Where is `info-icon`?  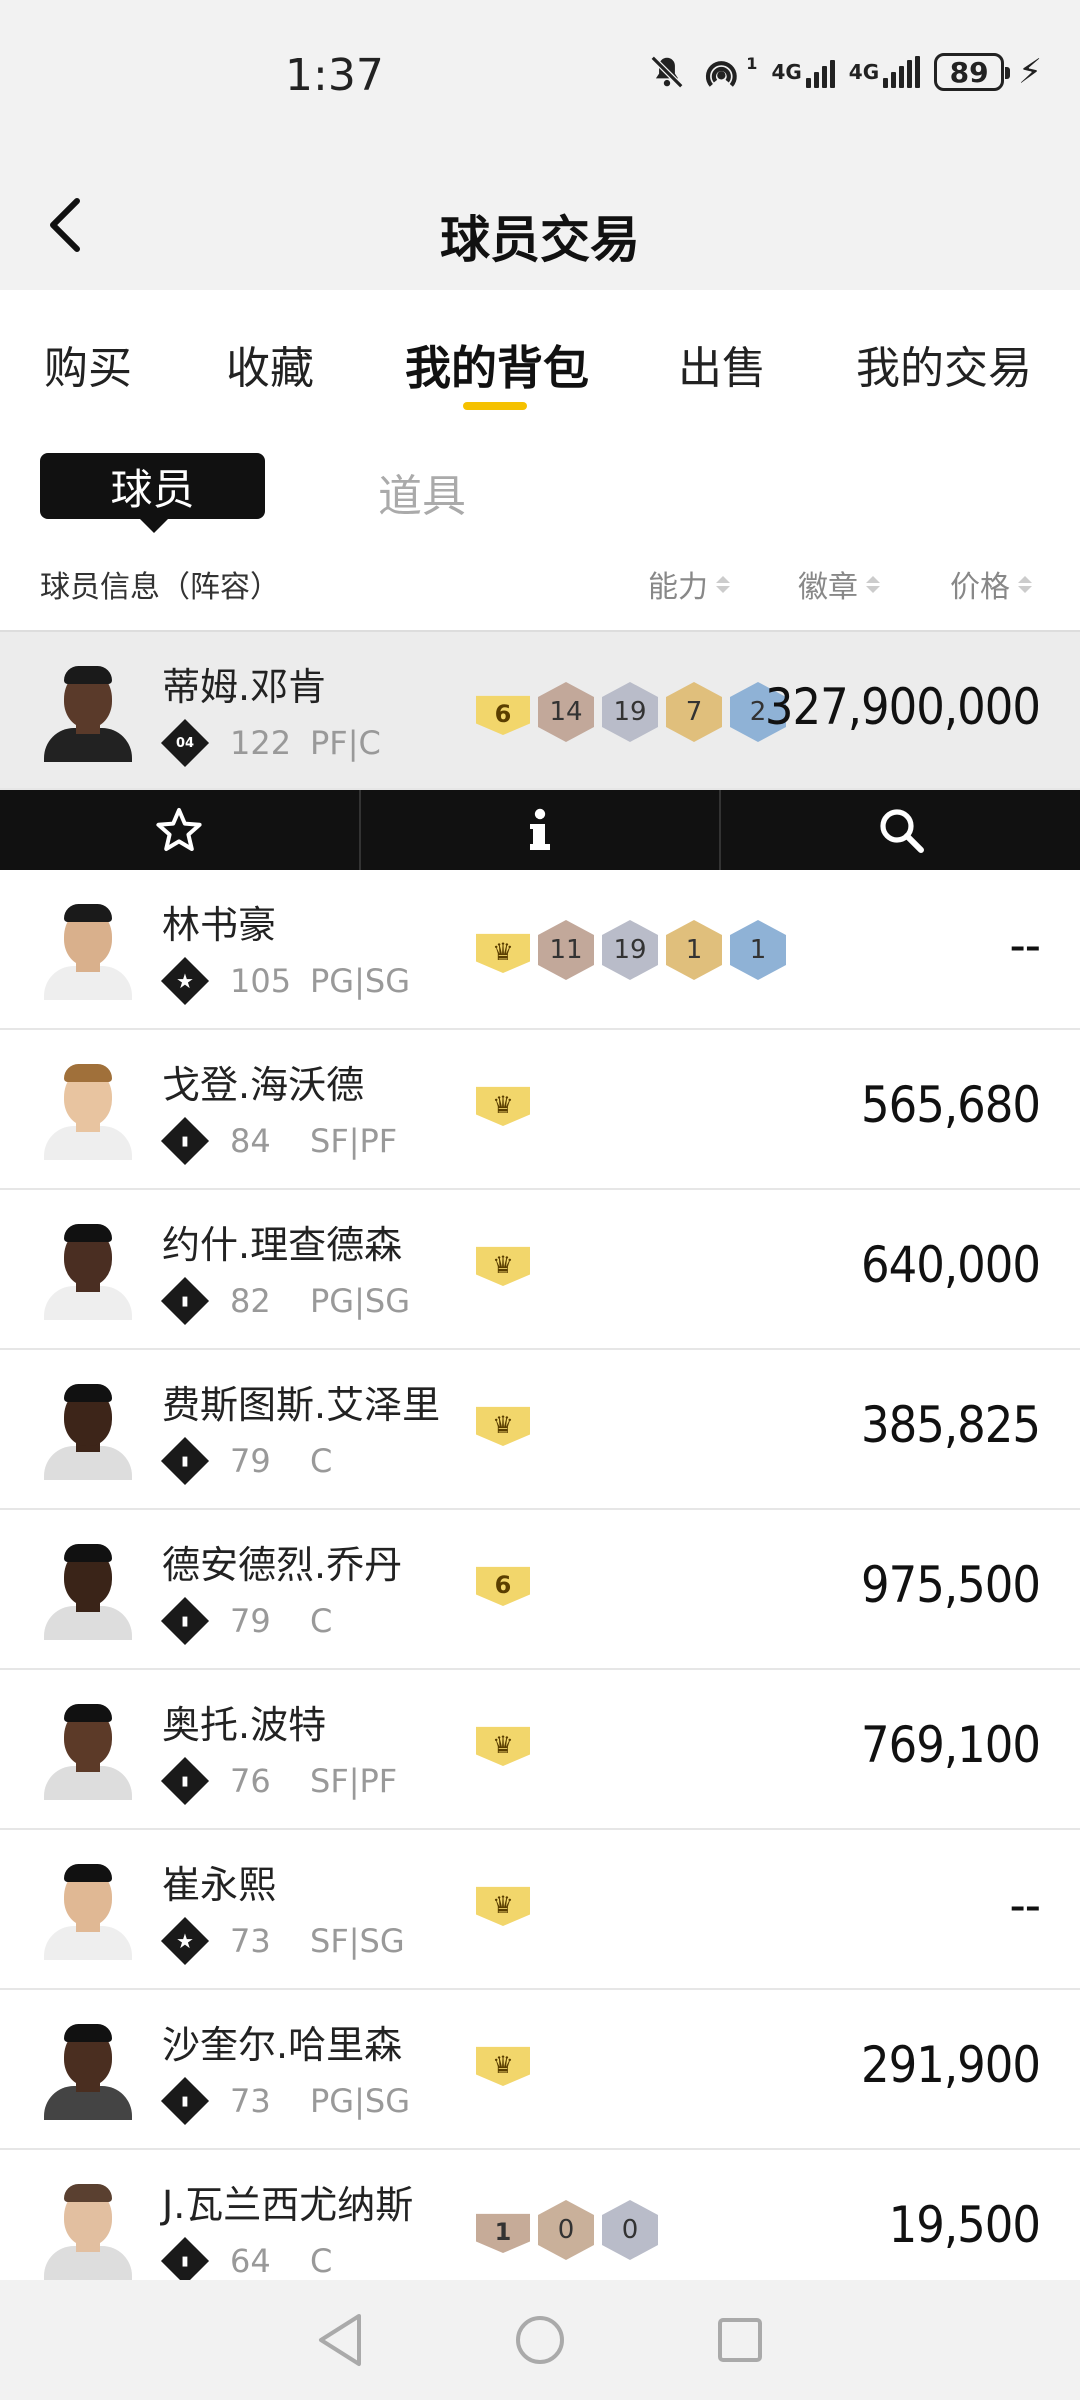 info-icon is located at coordinates (540, 829).